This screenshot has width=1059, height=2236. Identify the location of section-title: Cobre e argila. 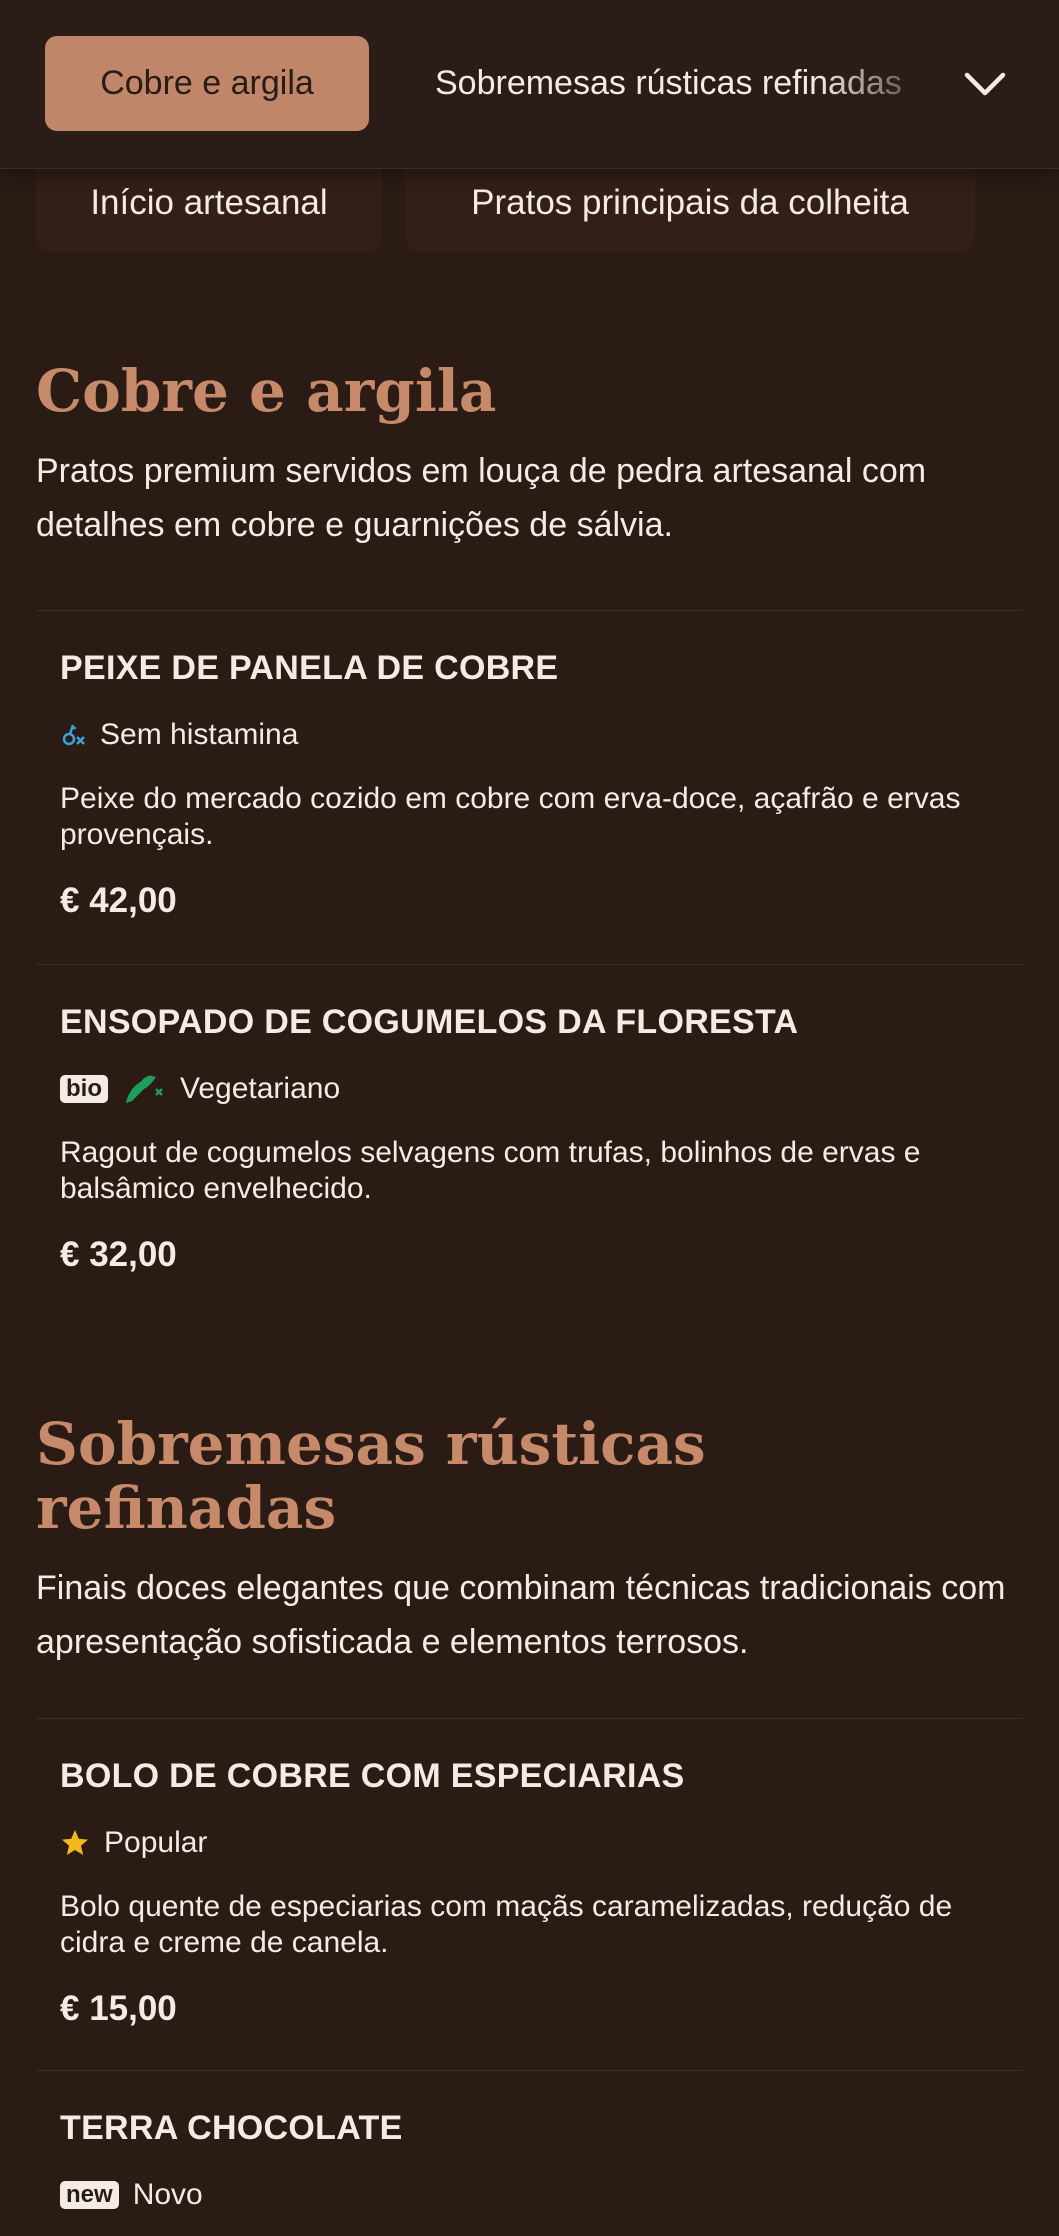
(266, 391).